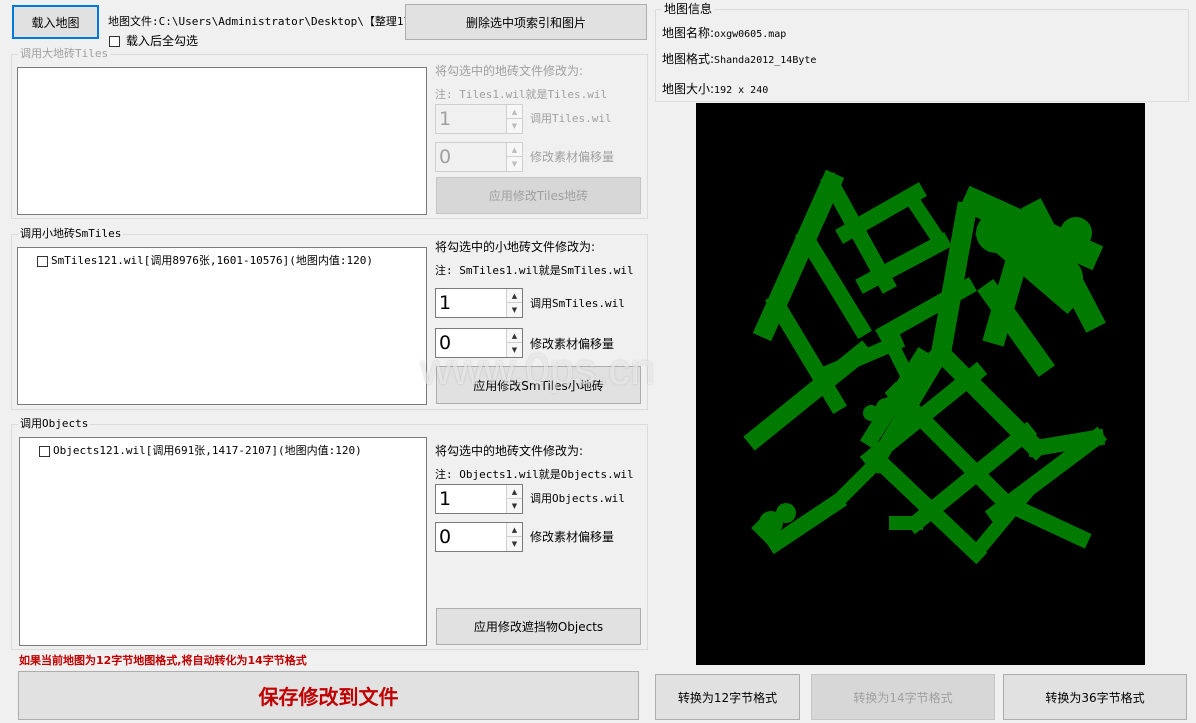 The width and height of the screenshot is (1196, 723). What do you see at coordinates (445, 119) in the screenshot?
I see `tiles-index-value: 1` at bounding box center [445, 119].